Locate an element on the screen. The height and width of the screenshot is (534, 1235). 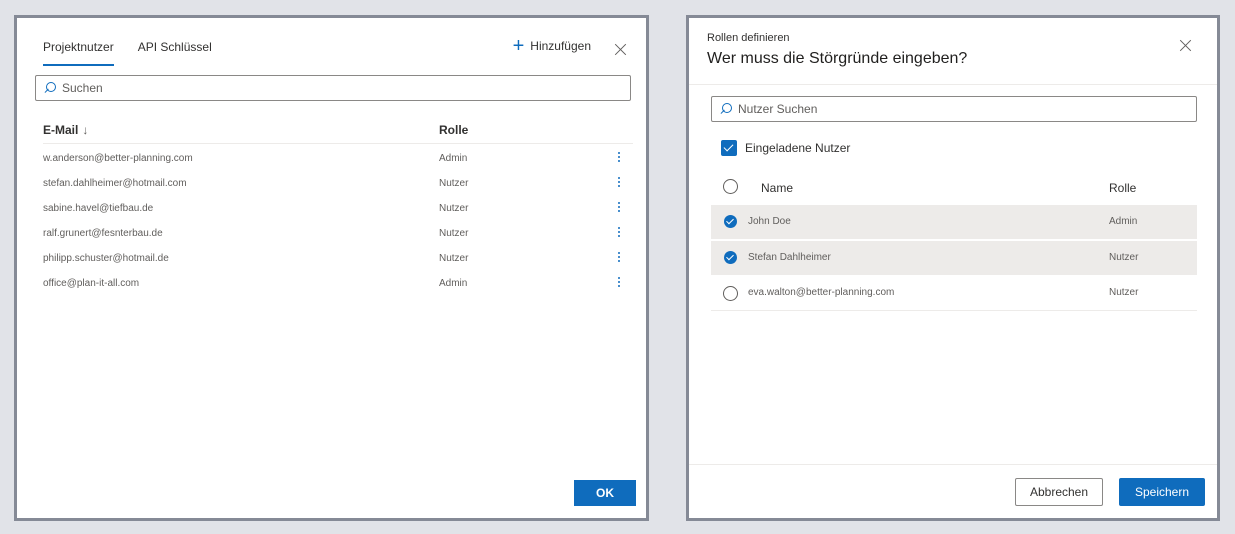
row-name: Stefan Dahlheimer is located at coordinates (789, 257).